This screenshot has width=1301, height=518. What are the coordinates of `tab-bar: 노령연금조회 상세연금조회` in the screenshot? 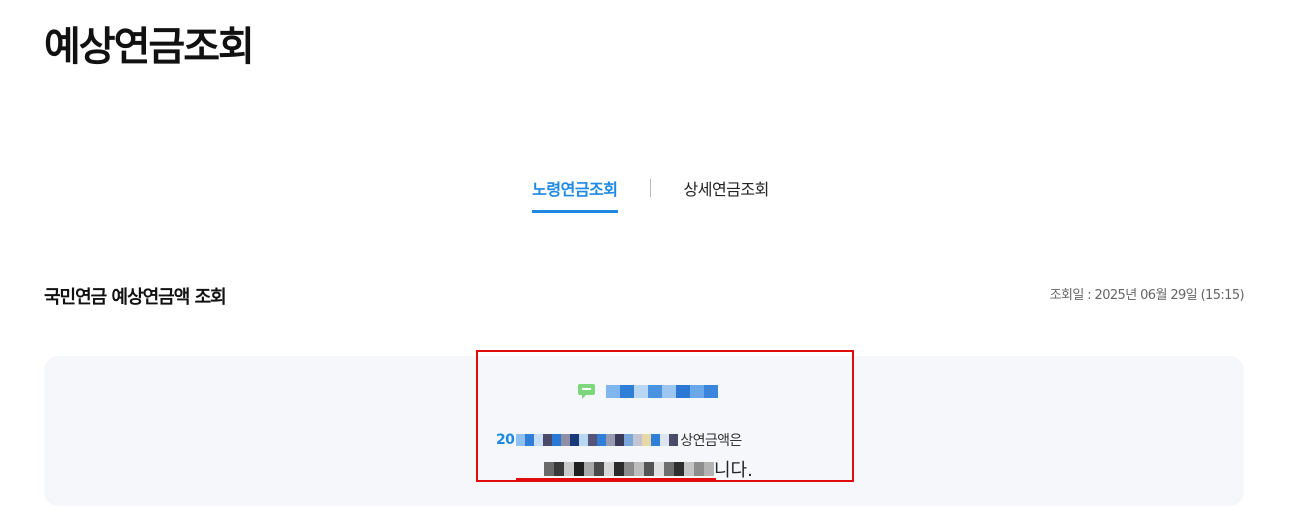 It's located at (650, 194).